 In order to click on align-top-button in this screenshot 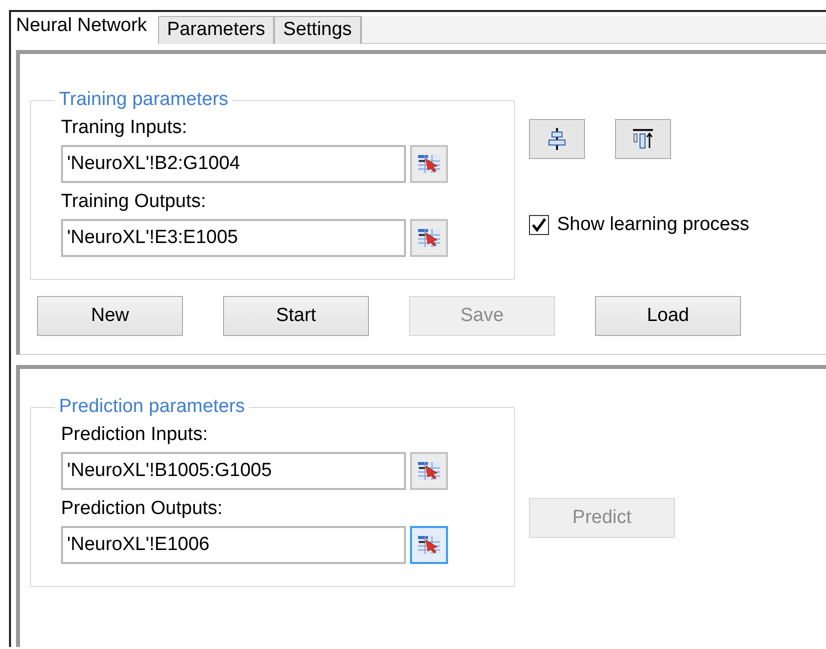, I will do `click(643, 139)`.